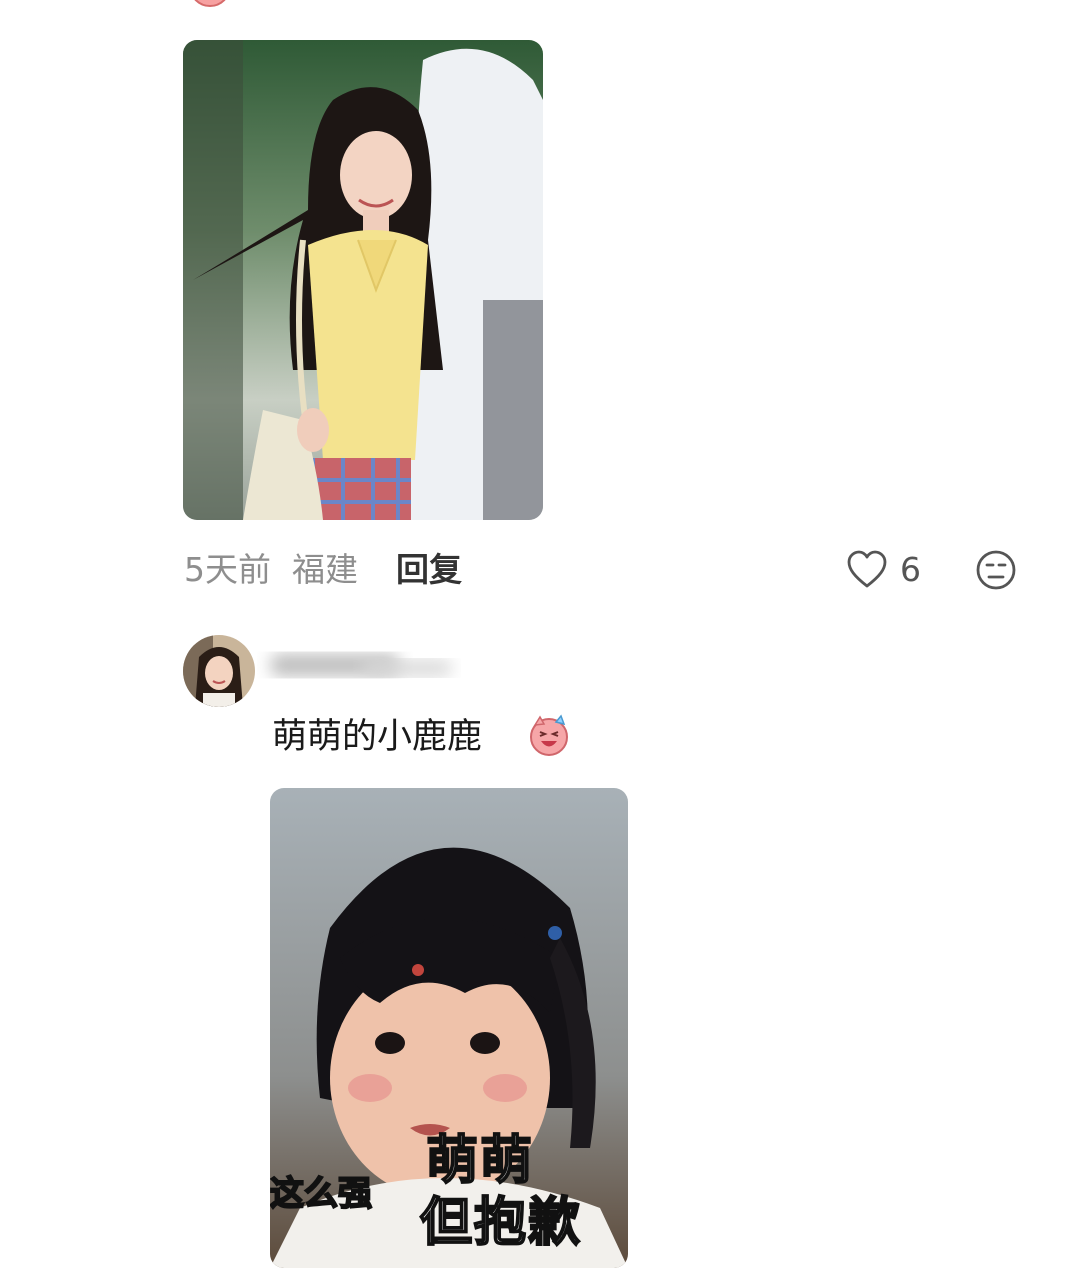 The image size is (1080, 1278). Describe the element at coordinates (321, 1194) in the screenshot. I see `meme-caption-left: 这么强` at that location.